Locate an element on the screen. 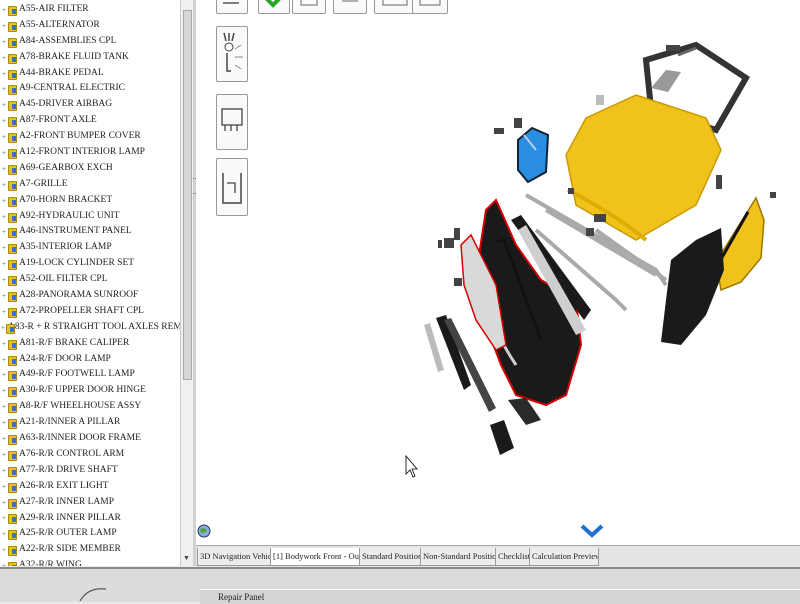 This screenshot has width=800, height=604. tree-item: + A81-R/F BRAKE CALIPER is located at coordinates (90, 344).